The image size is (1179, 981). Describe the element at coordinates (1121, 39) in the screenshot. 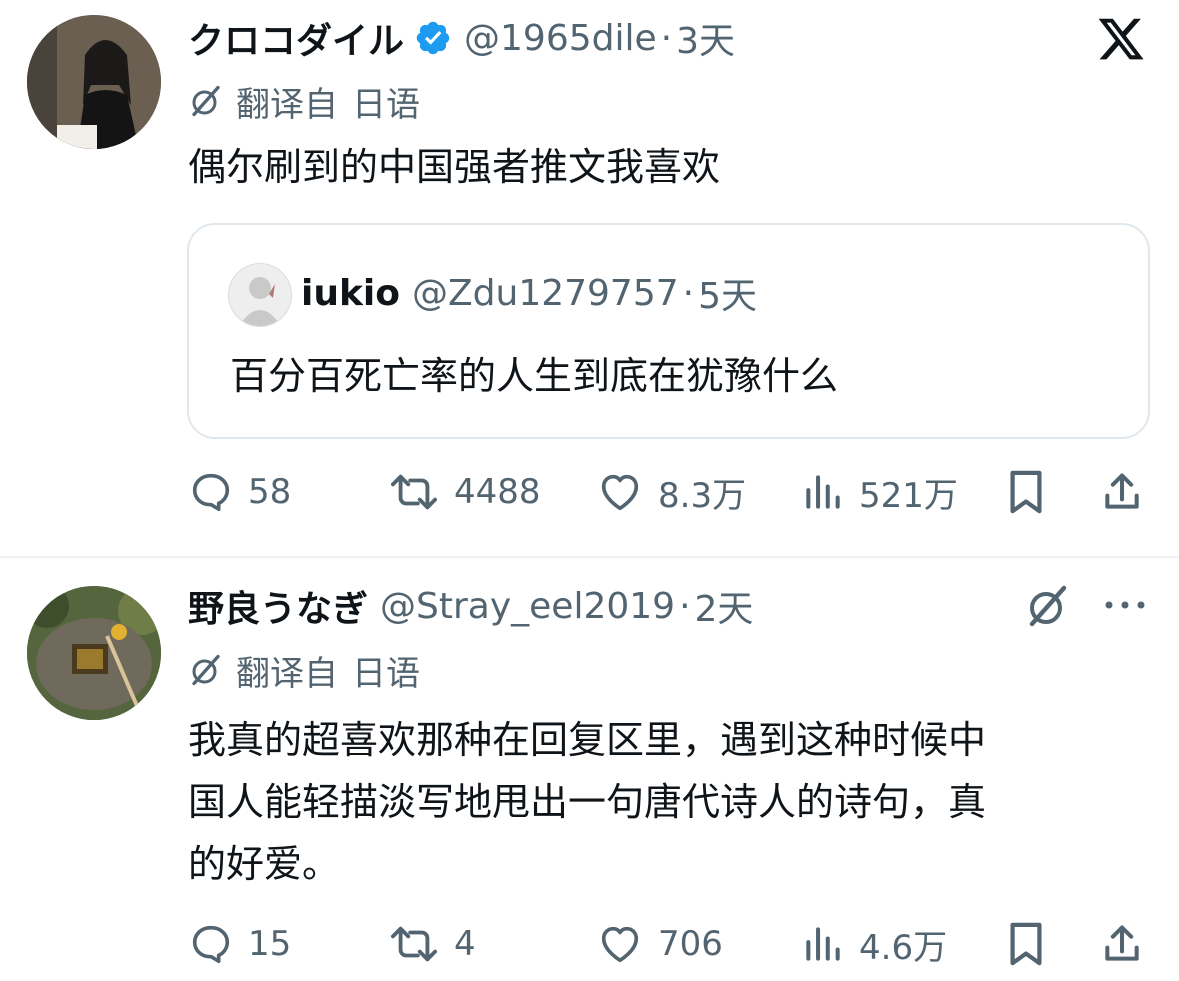

I see `x-logo-icon` at that location.